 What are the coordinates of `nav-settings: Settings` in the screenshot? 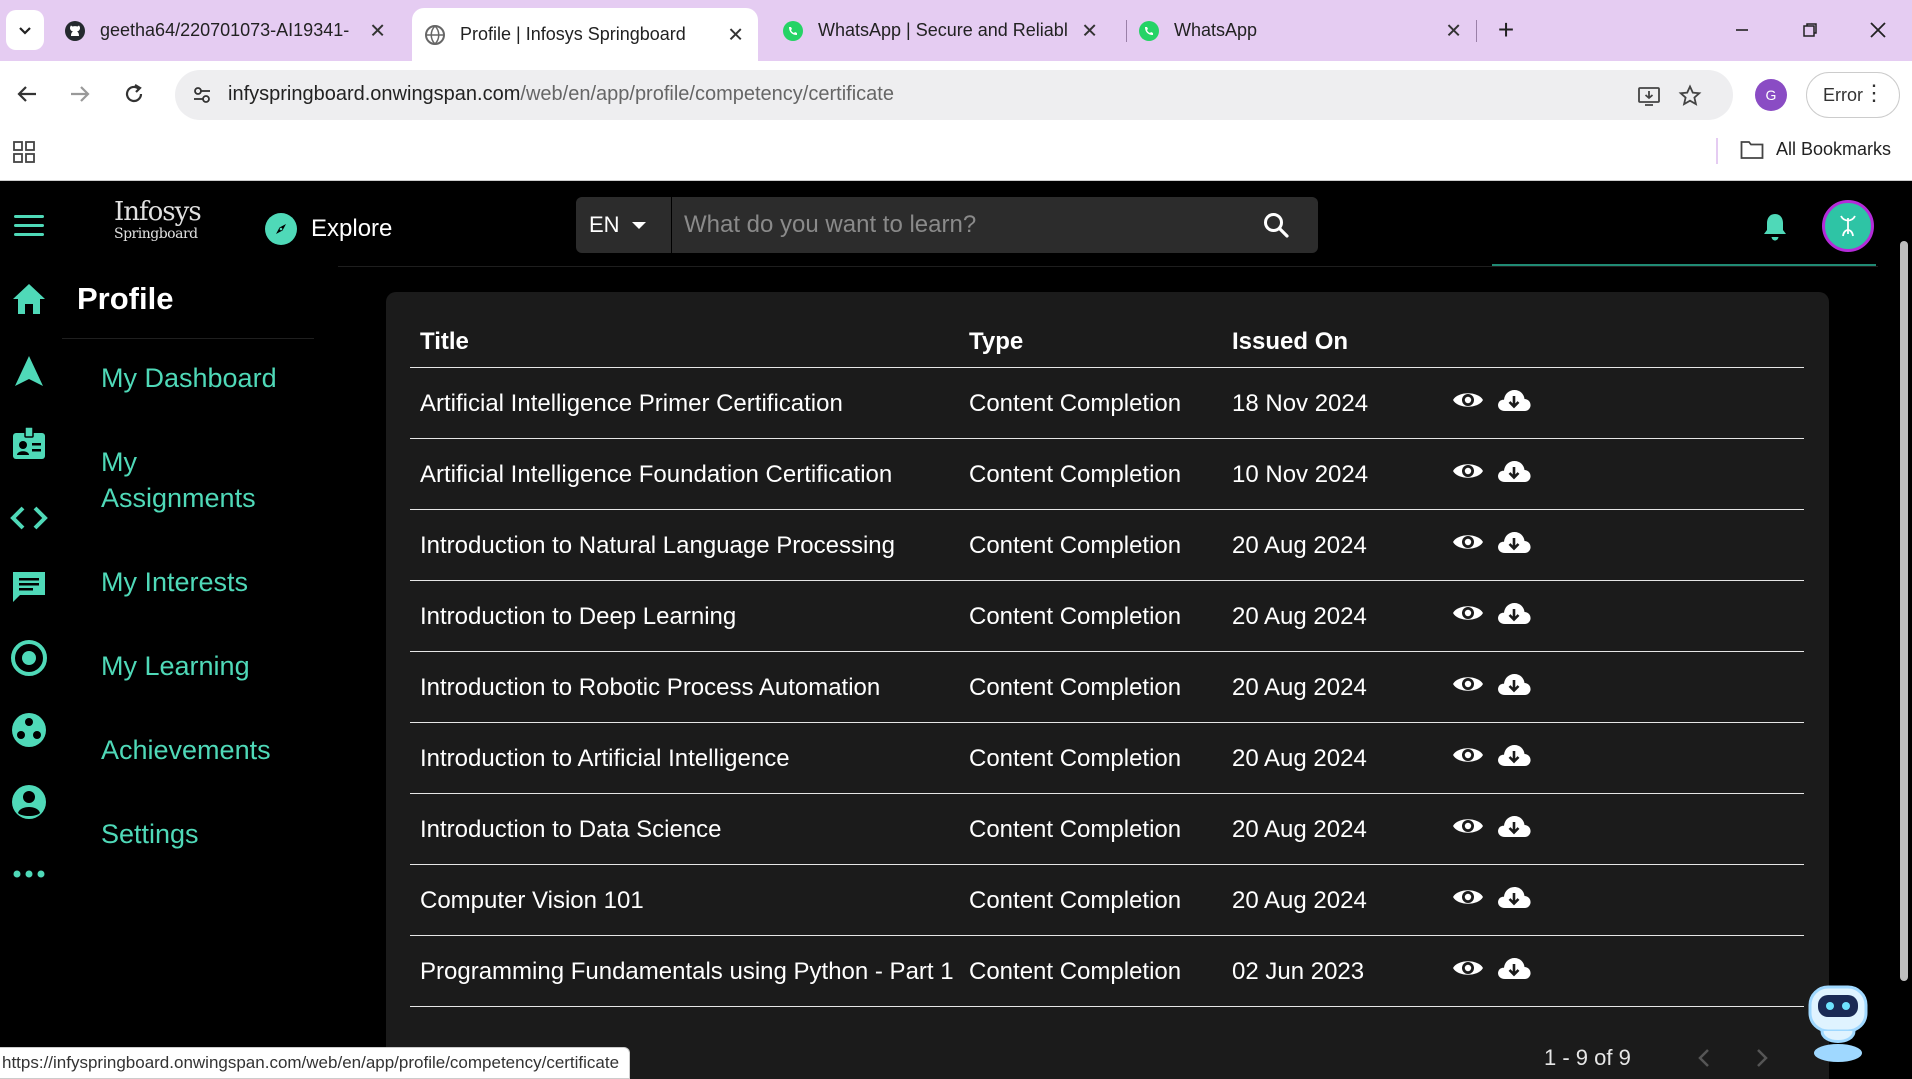 It's located at (150, 834).